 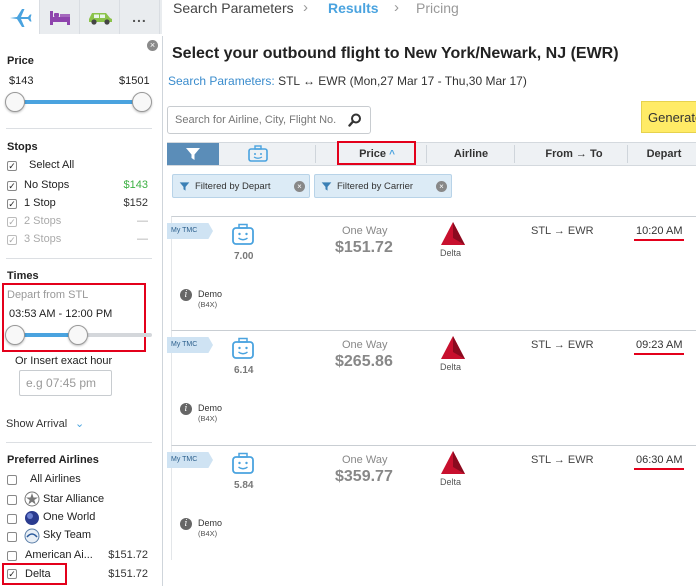 What do you see at coordinates (22, 147) in the screenshot?
I see `stops-title: Stops` at bounding box center [22, 147].